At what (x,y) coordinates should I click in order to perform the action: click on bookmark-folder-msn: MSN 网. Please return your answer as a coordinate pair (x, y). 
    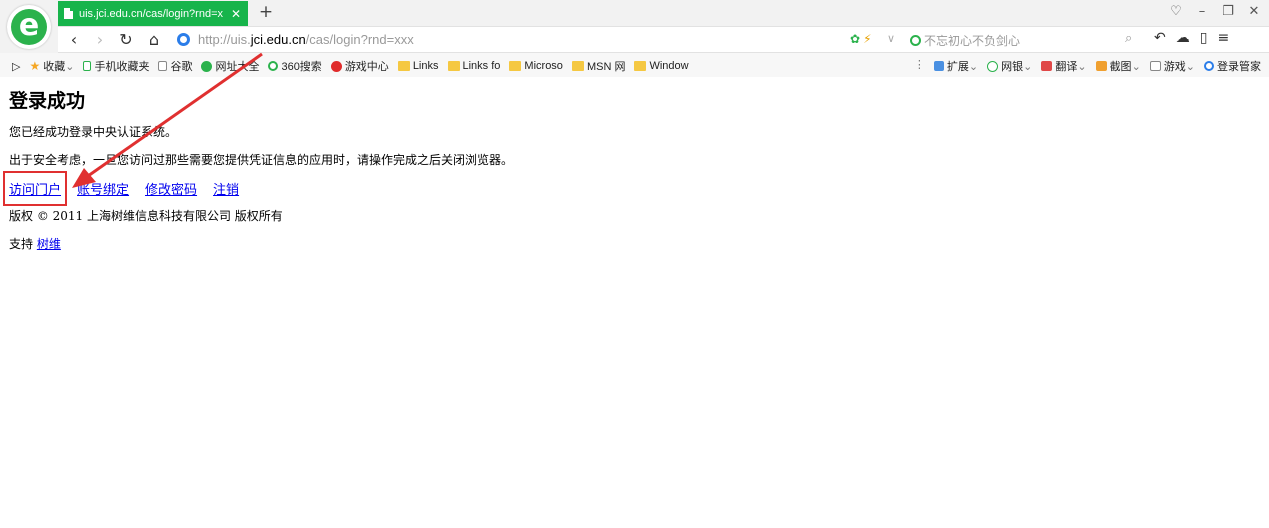
    Looking at the image, I should click on (598, 66).